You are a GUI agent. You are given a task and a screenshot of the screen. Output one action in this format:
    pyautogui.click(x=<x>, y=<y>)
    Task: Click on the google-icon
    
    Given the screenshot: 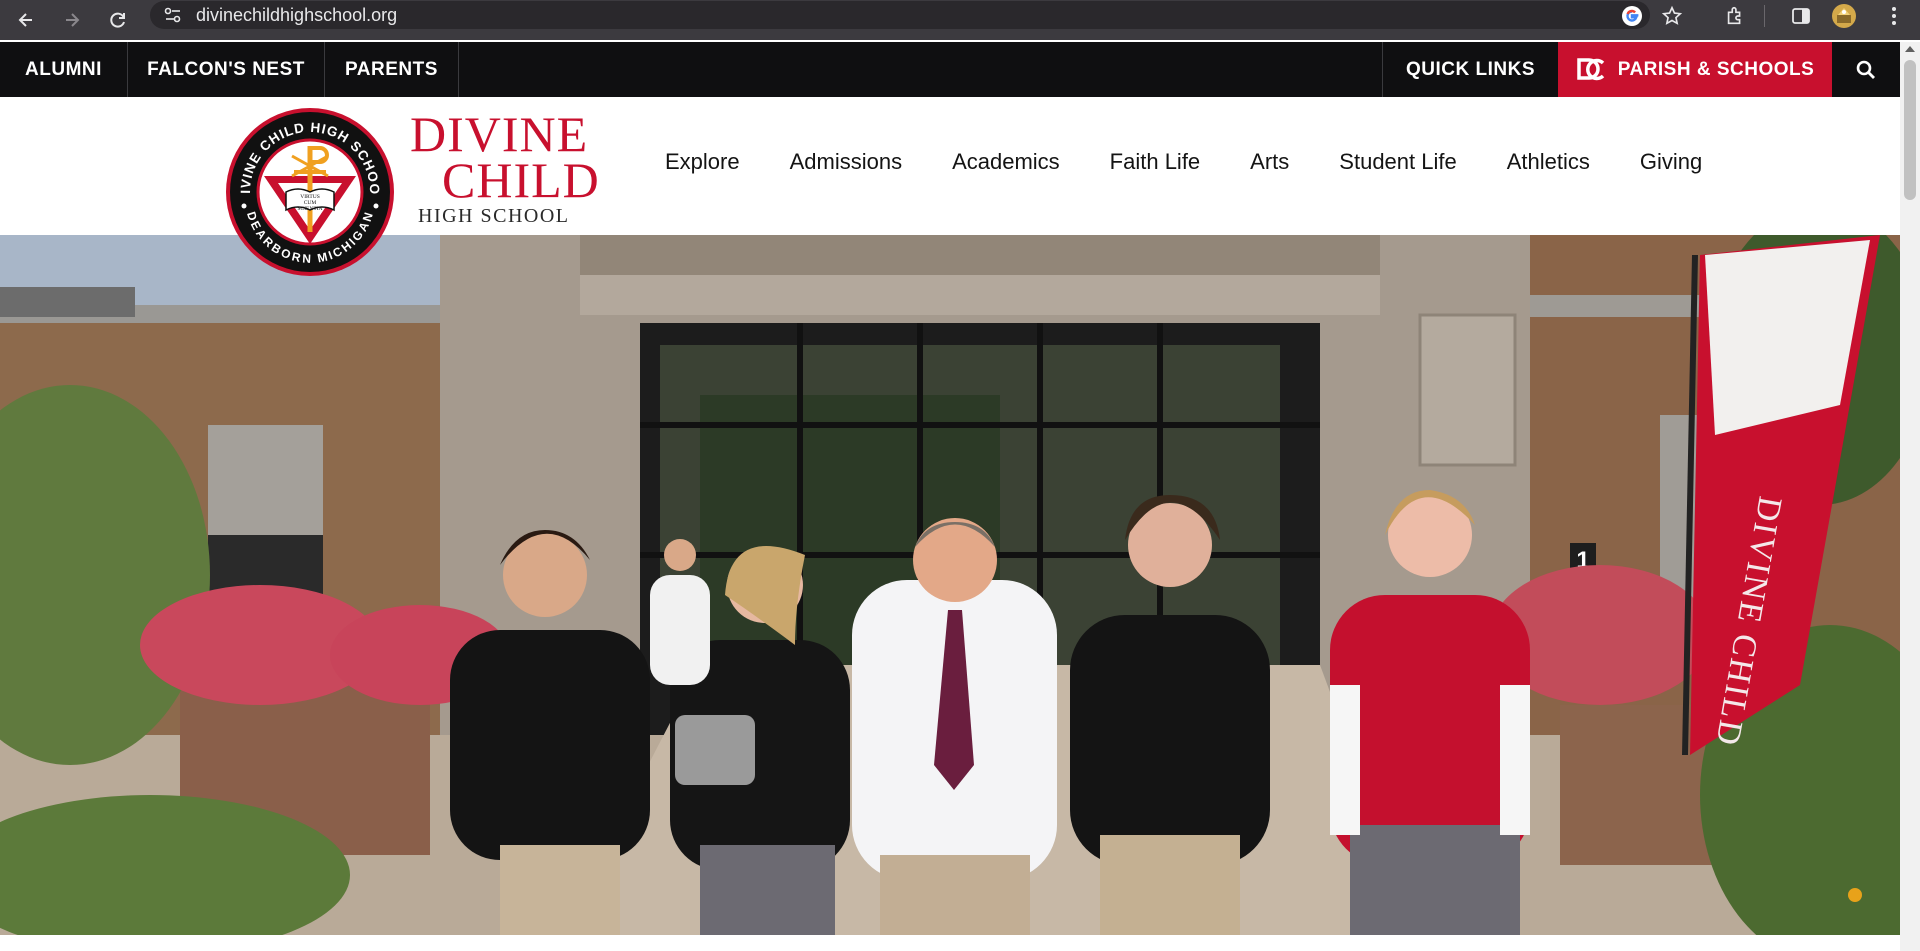 What is the action you would take?
    pyautogui.click(x=1632, y=16)
    